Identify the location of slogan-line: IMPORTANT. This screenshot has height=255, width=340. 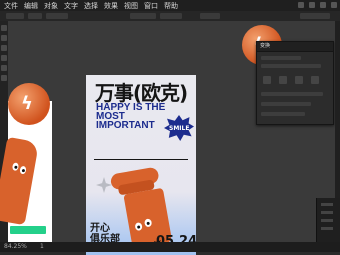
(125, 125).